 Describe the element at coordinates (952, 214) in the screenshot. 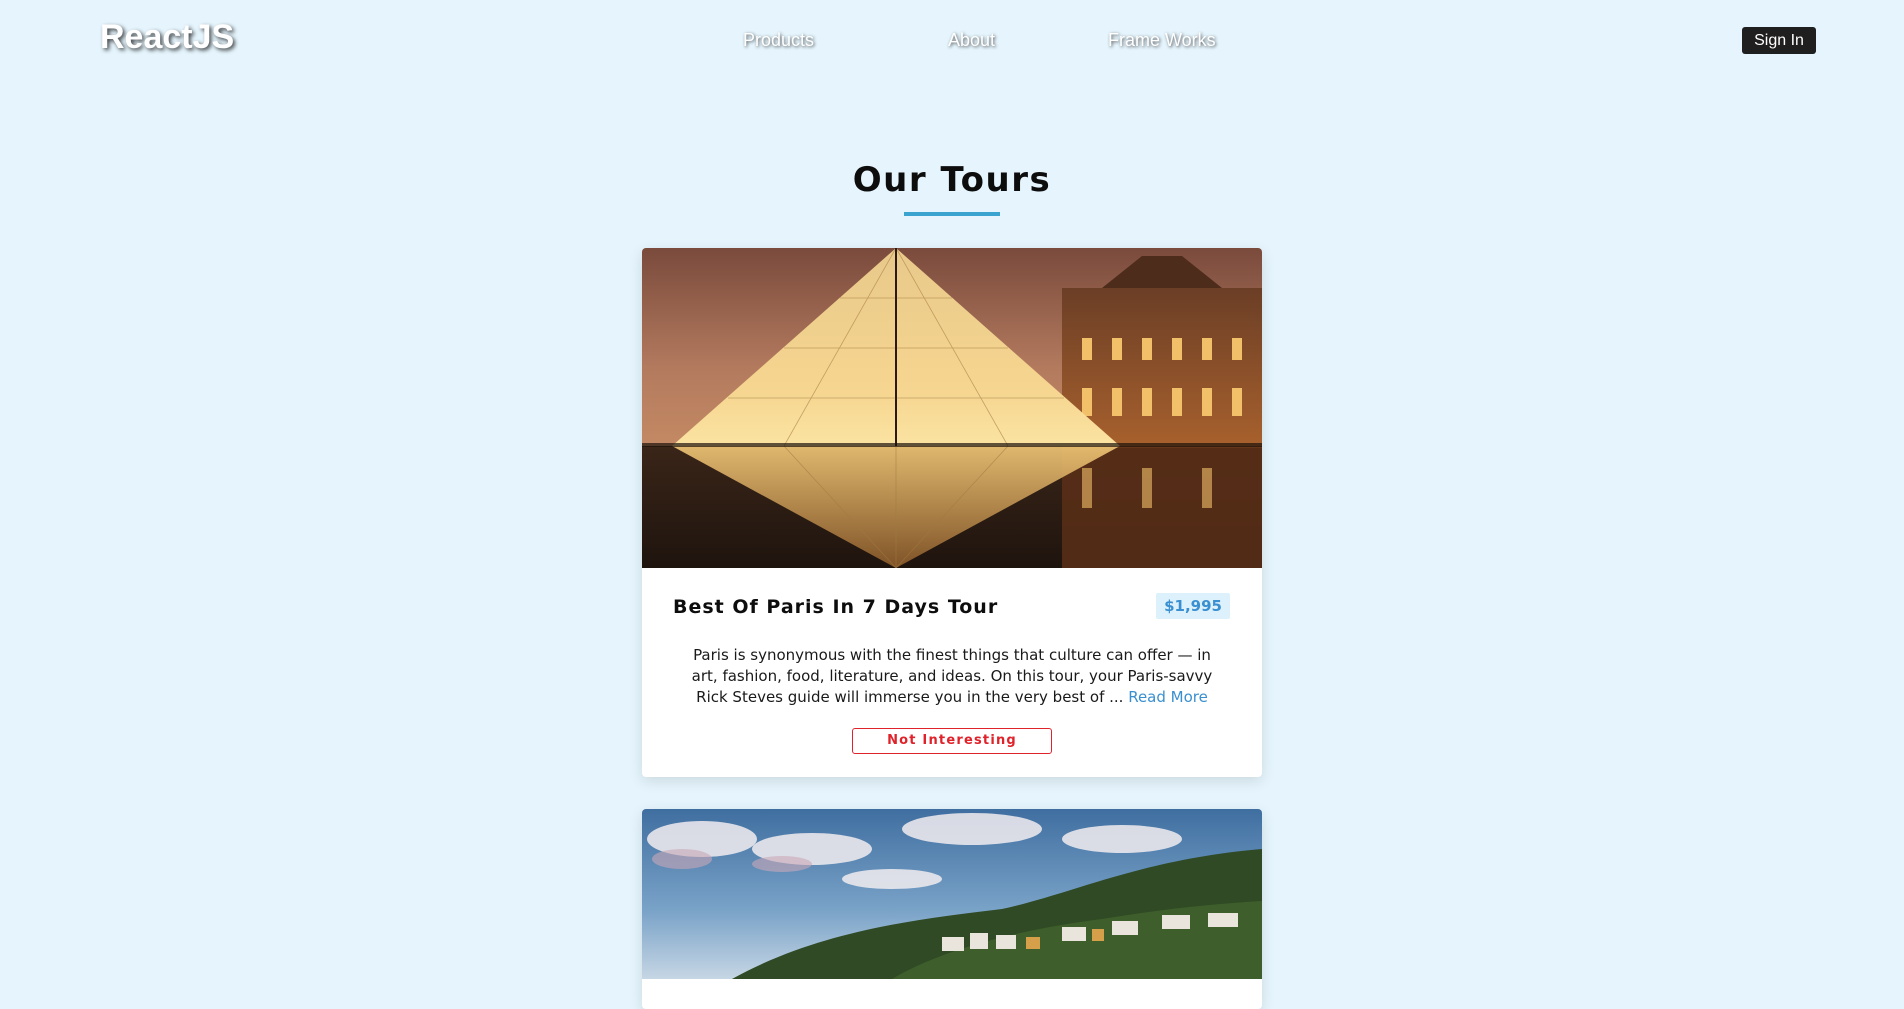

I see `title-underline` at that location.